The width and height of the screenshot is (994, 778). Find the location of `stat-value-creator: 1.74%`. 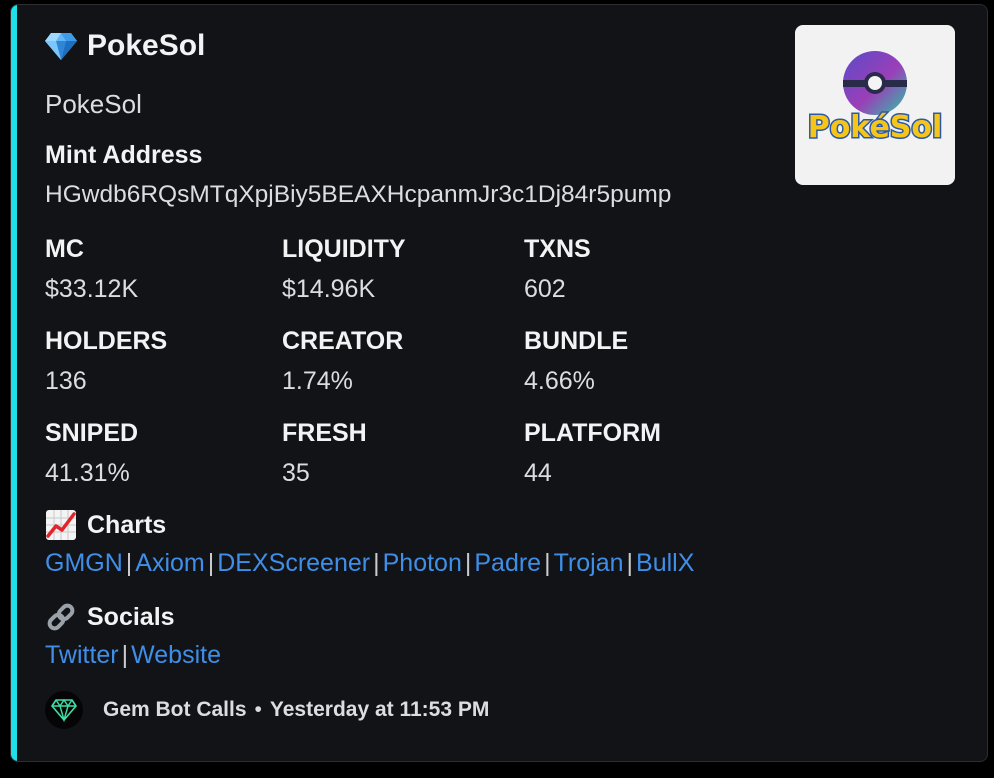

stat-value-creator: 1.74% is located at coordinates (317, 381).